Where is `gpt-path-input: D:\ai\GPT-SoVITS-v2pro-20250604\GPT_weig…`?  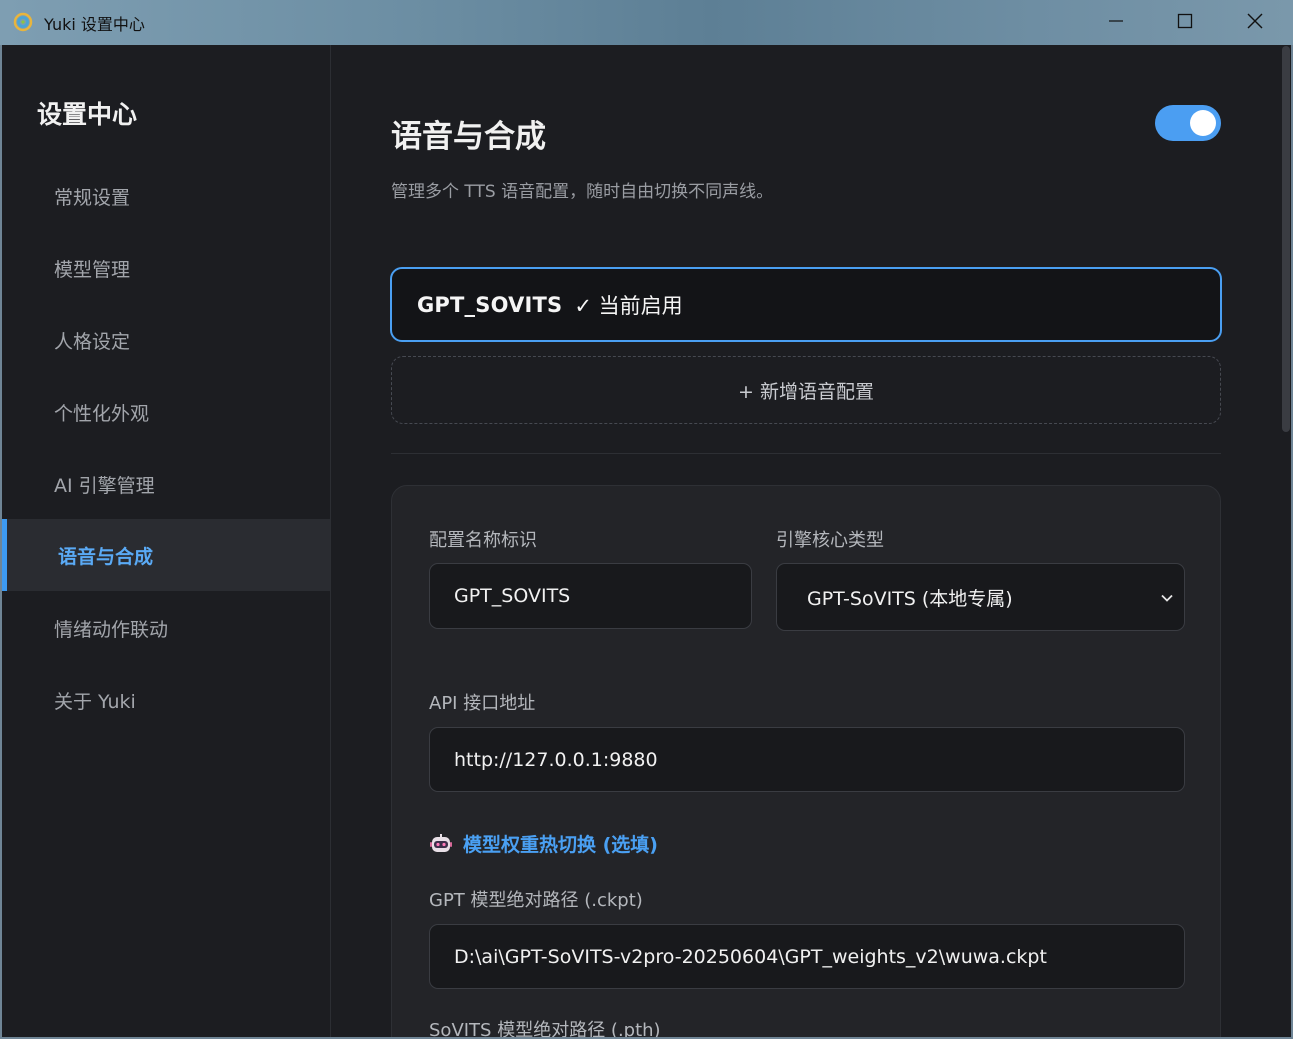 gpt-path-input: D:\ai\GPT-SoVITS-v2pro-20250604\GPT_weig… is located at coordinates (807, 956).